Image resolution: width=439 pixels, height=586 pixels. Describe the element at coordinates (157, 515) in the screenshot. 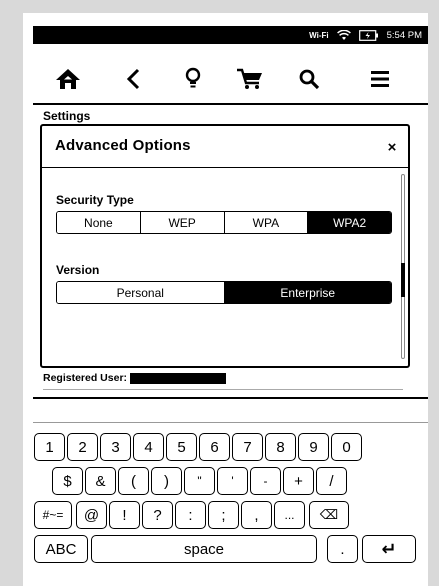

I see `key-question: ?` at that location.